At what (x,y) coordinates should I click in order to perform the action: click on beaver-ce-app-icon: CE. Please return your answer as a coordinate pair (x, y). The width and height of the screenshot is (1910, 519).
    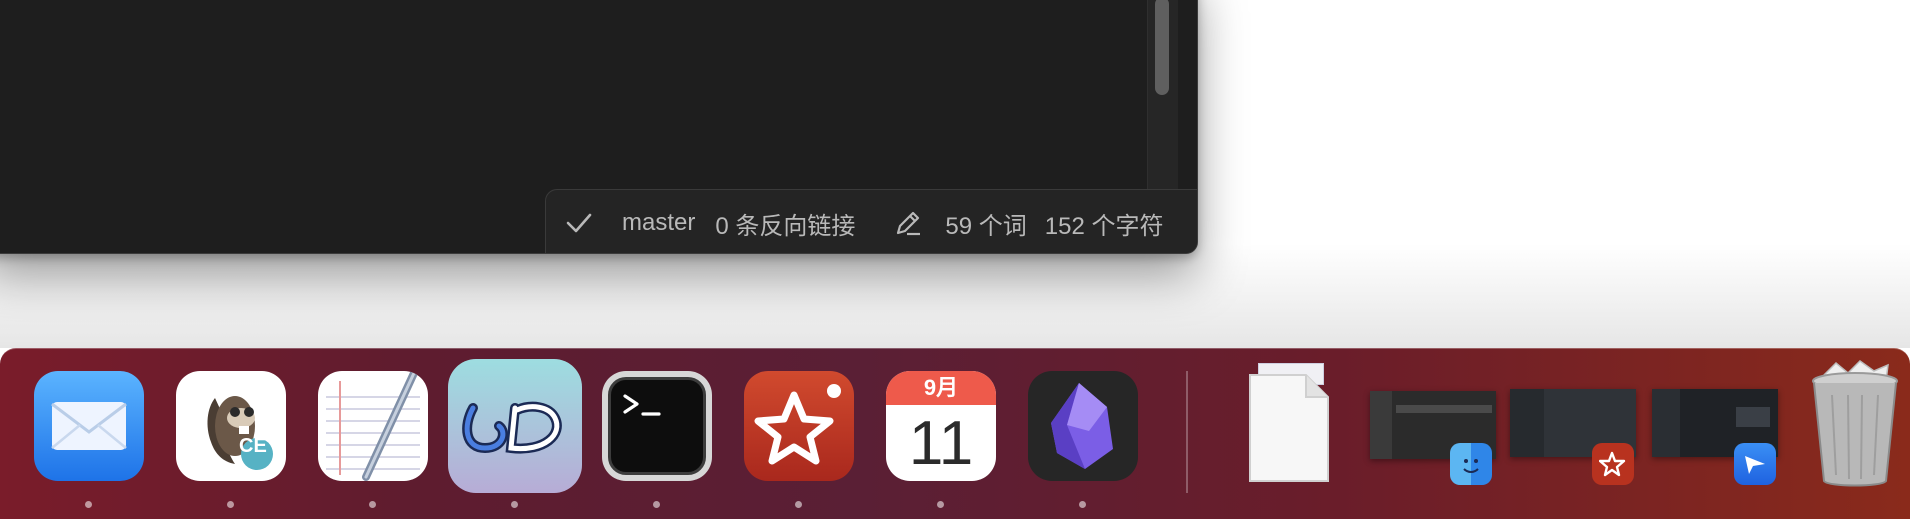
    Looking at the image, I should click on (231, 426).